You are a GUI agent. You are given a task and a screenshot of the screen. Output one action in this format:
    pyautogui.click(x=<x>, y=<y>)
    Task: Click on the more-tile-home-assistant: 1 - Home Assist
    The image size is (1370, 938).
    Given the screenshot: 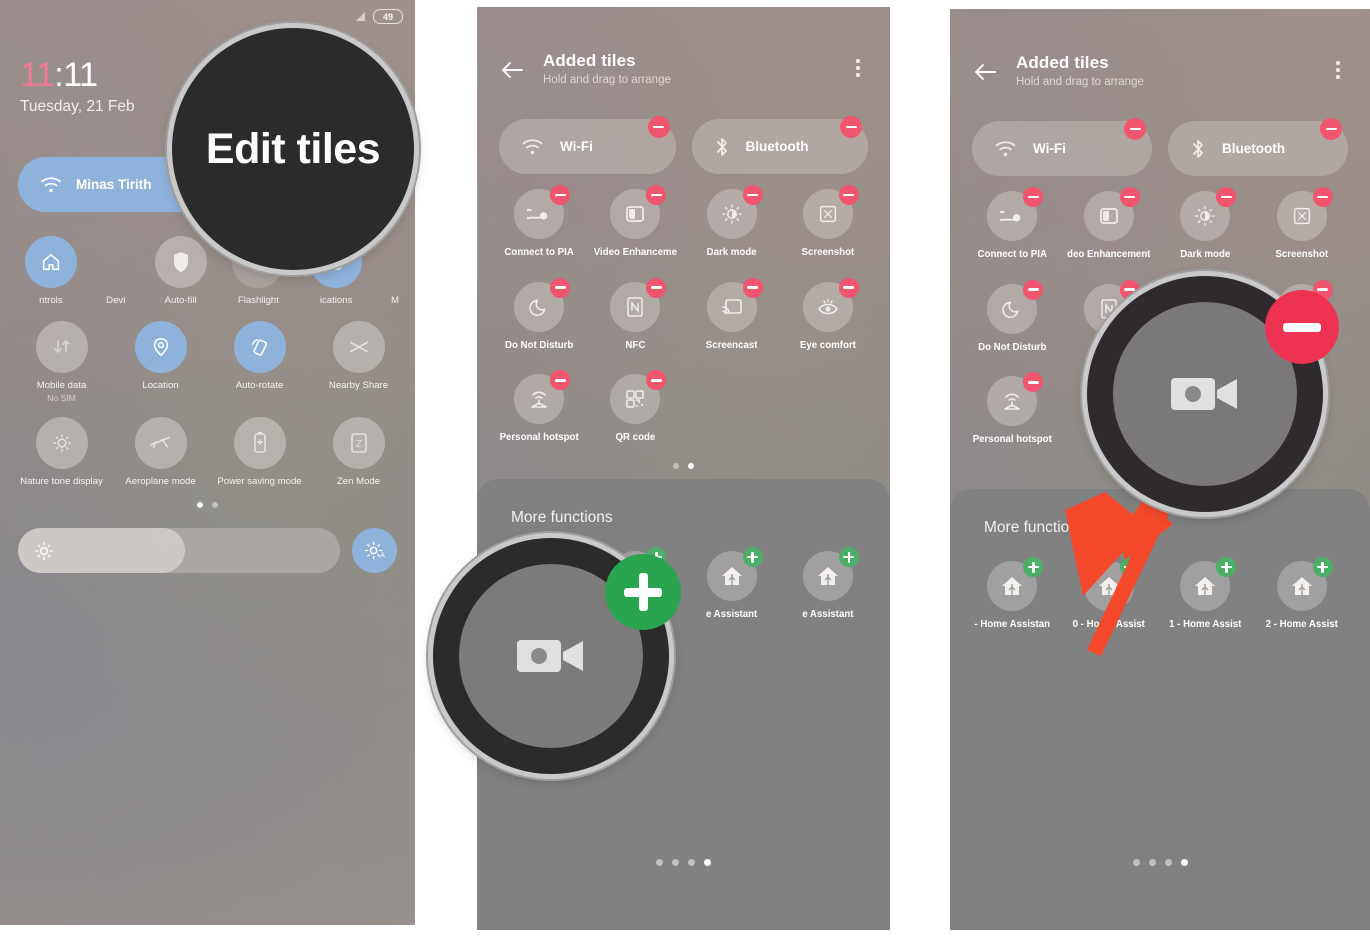 What is the action you would take?
    pyautogui.click(x=1205, y=593)
    